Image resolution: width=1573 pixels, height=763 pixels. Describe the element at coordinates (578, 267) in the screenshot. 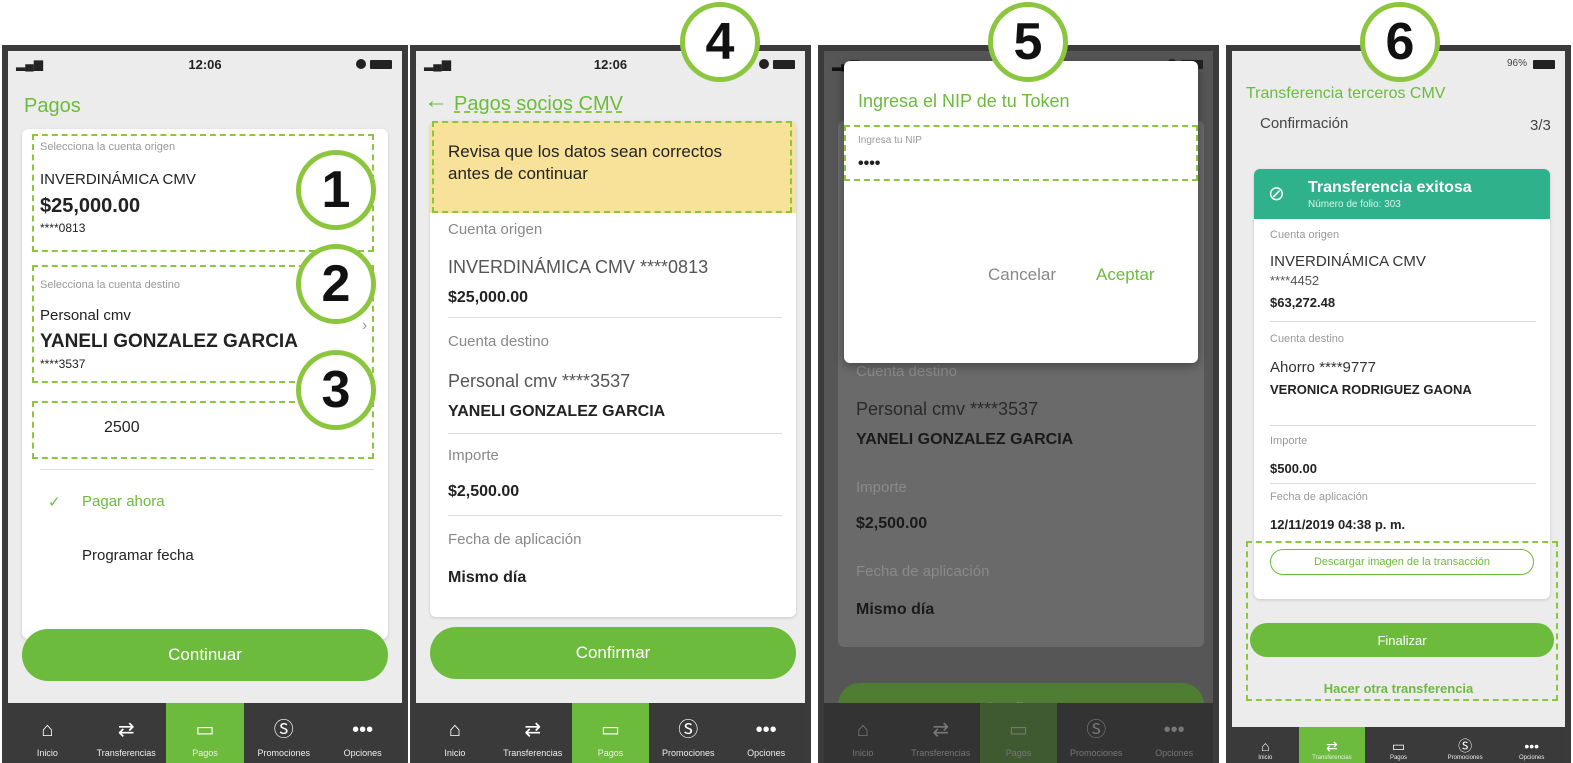

I see `origin-account: INVERDINÁMICA CMV ****0813` at that location.